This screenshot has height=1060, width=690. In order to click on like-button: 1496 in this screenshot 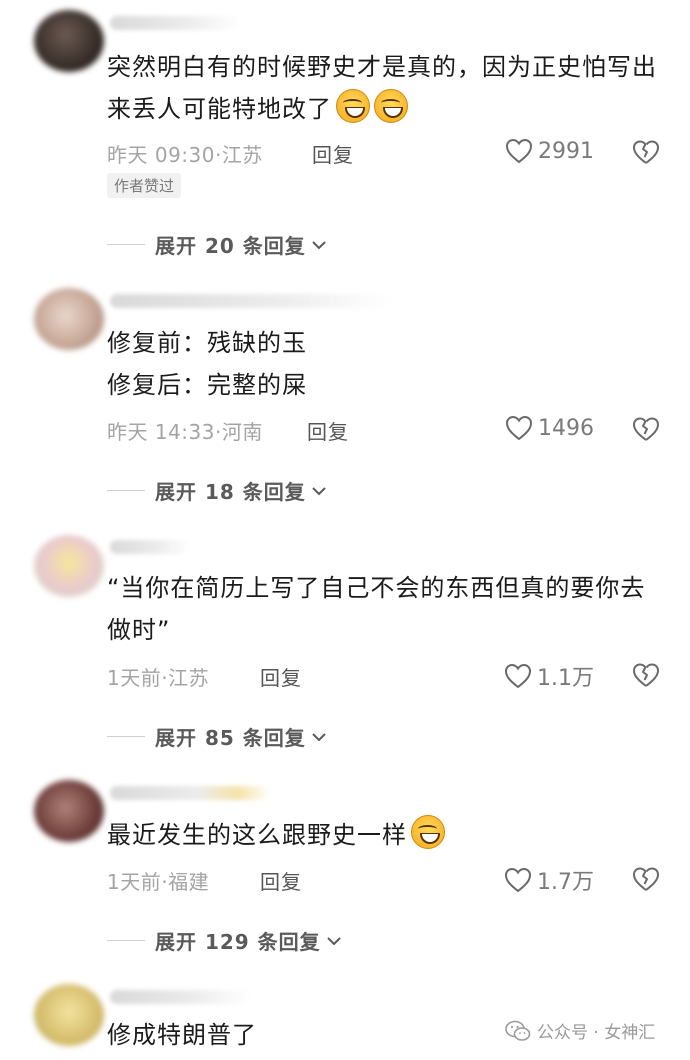, I will do `click(549, 428)`.